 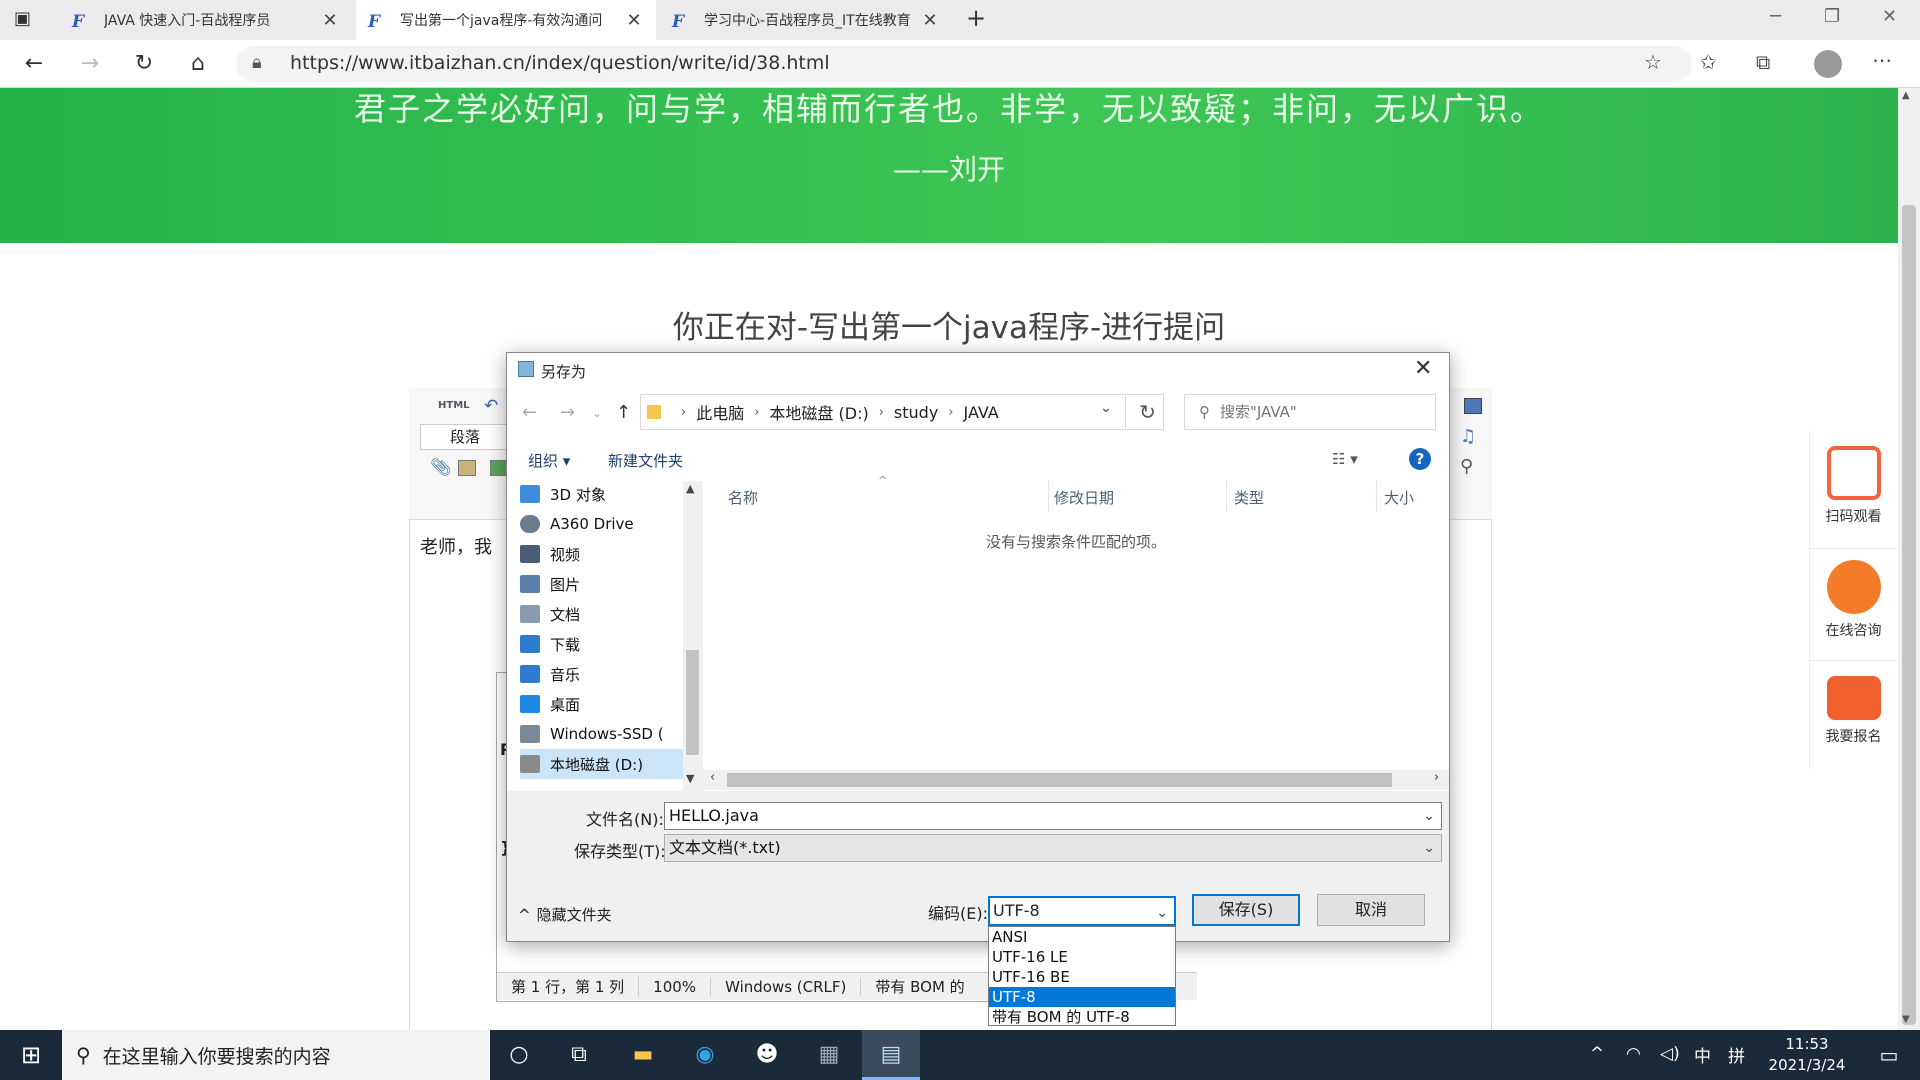 What do you see at coordinates (605, 704) in the screenshot?
I see `nav-item-desktop: 桌面` at bounding box center [605, 704].